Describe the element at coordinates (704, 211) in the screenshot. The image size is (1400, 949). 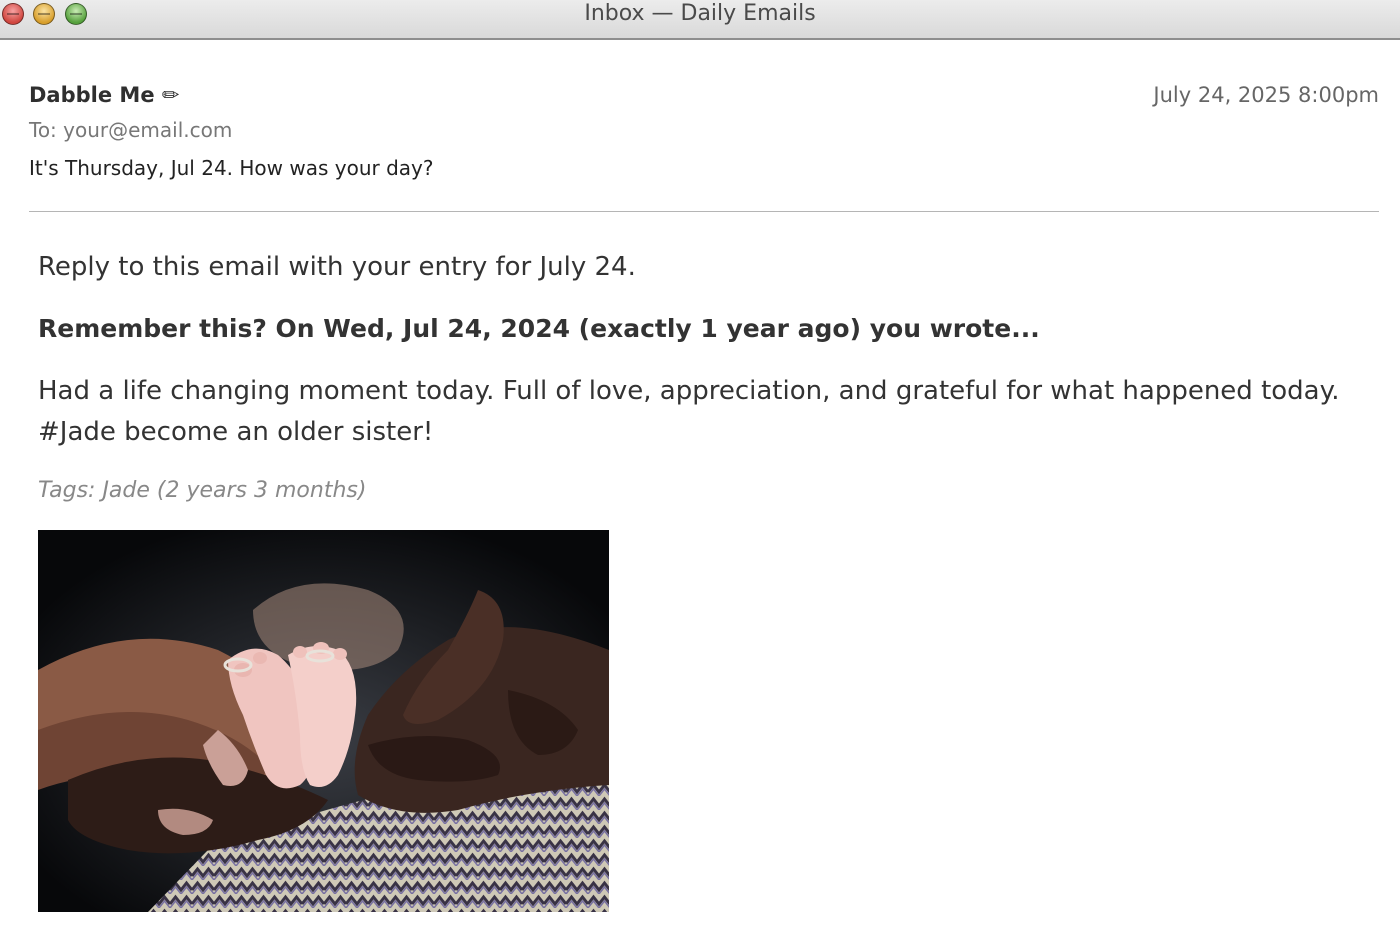
I see `header-divider` at that location.